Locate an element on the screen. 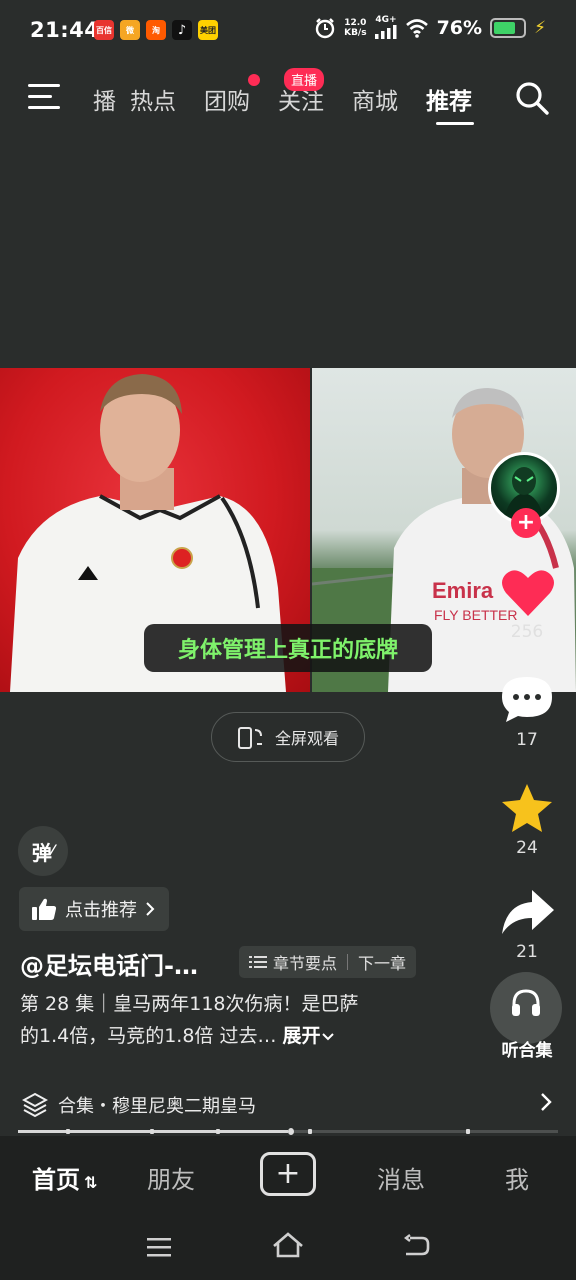 This screenshot has width=576, height=1280. recommend-button: 点击推荐 is located at coordinates (94, 909).